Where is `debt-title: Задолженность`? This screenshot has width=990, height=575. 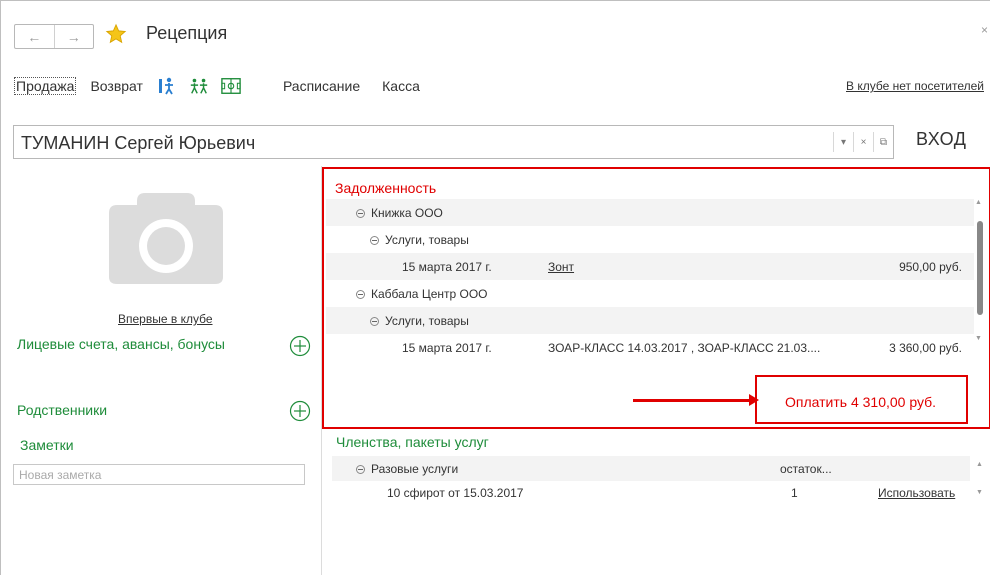 debt-title: Задолженность is located at coordinates (386, 188).